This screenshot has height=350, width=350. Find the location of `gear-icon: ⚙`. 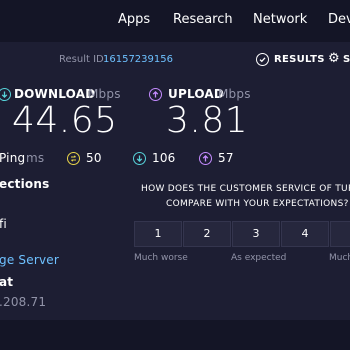

gear-icon: ⚙ is located at coordinates (334, 58).